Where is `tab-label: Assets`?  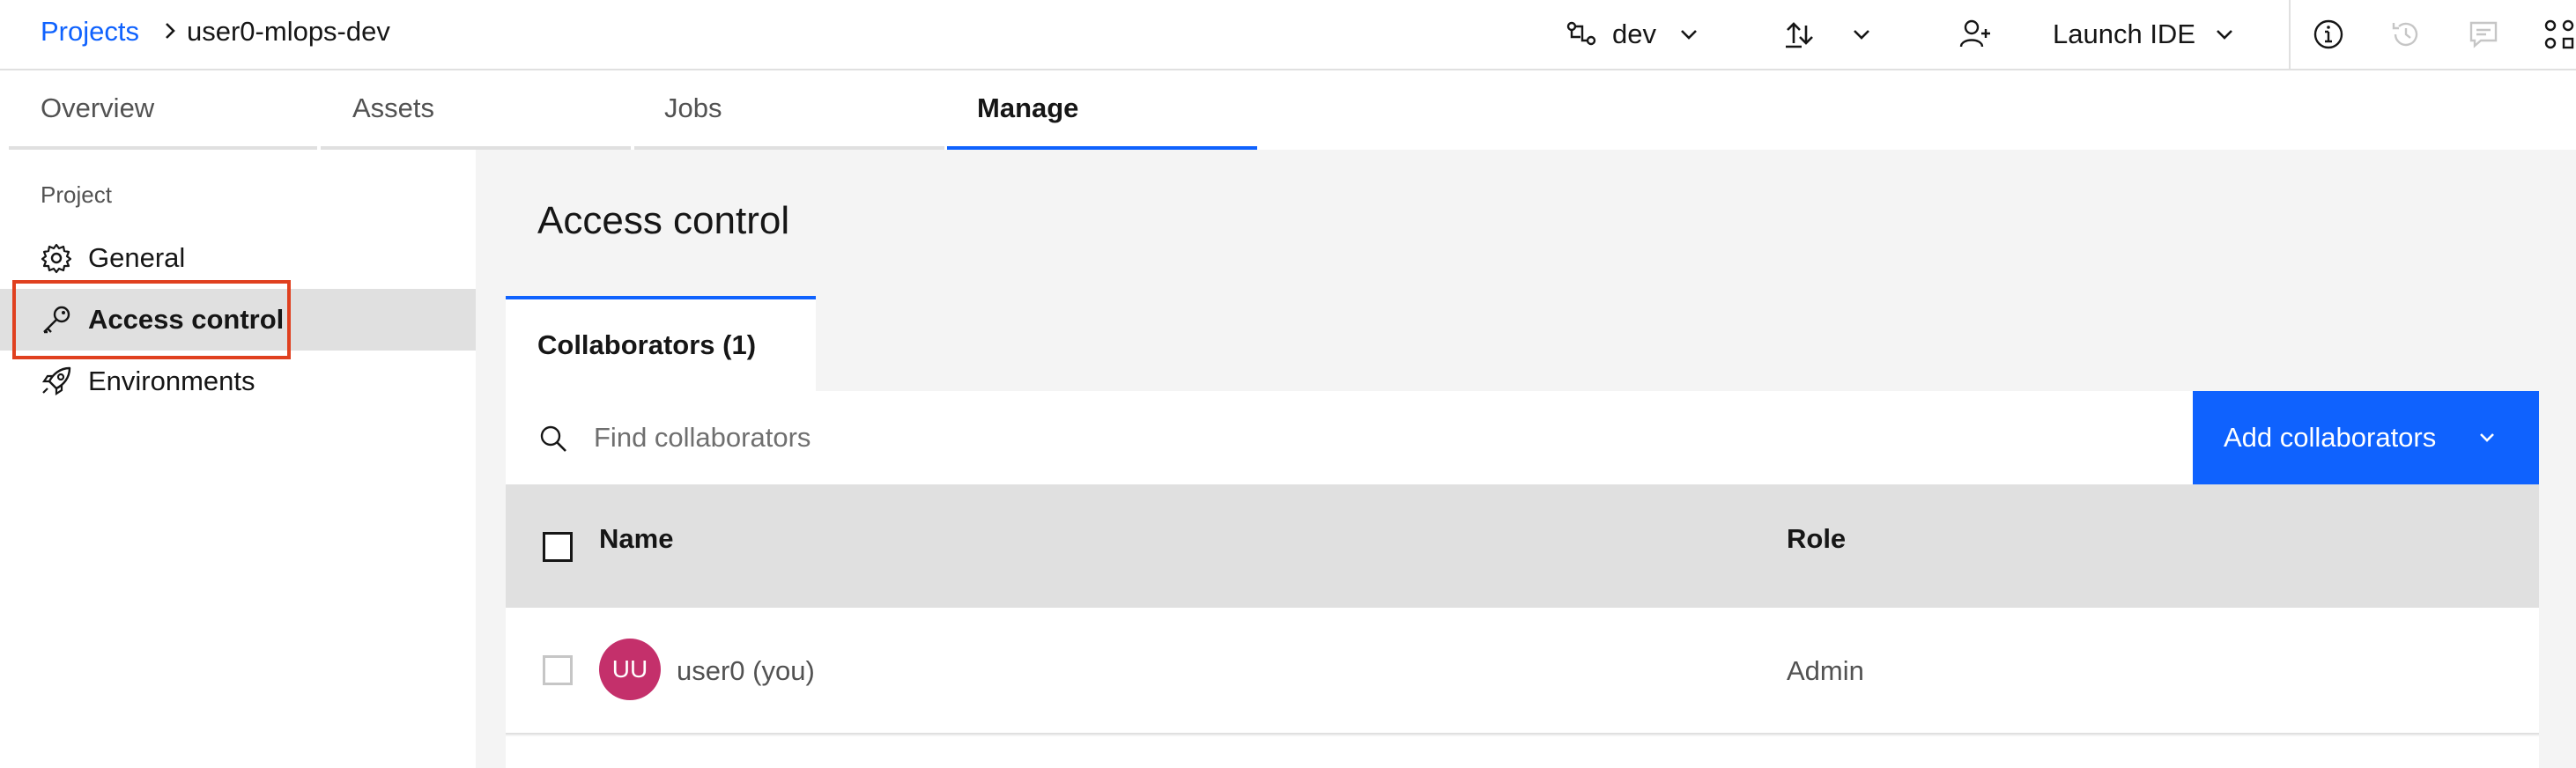
tab-label: Assets is located at coordinates (393, 108).